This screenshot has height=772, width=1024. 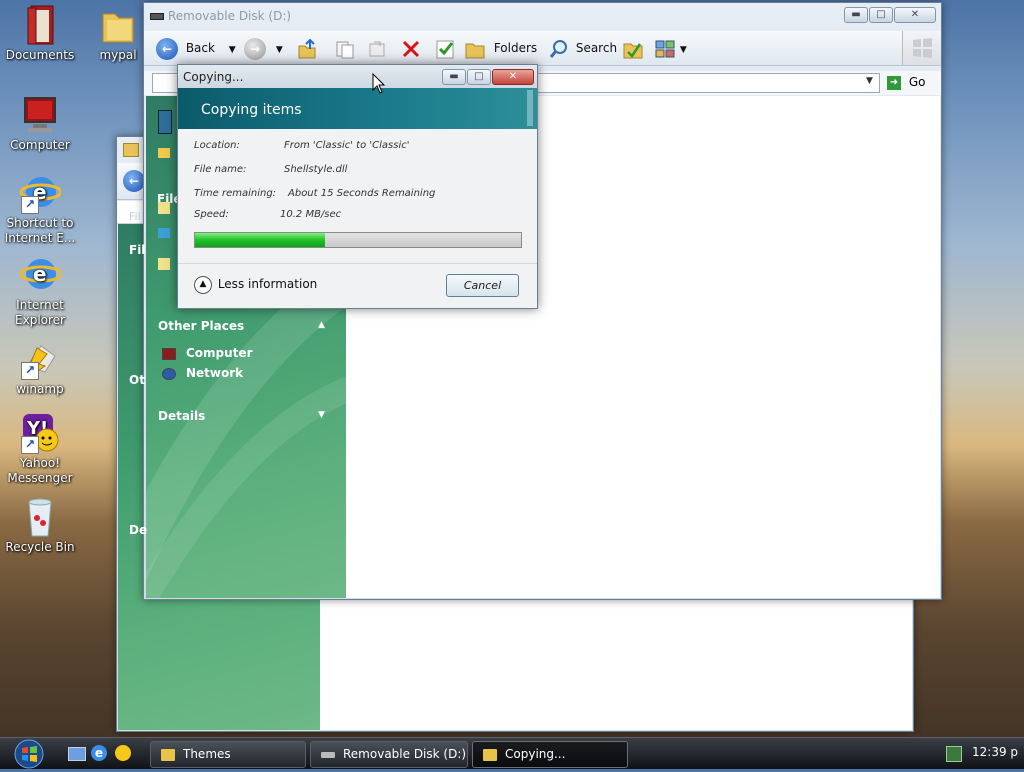 What do you see at coordinates (665, 48) in the screenshot?
I see `views-grid-icon` at bounding box center [665, 48].